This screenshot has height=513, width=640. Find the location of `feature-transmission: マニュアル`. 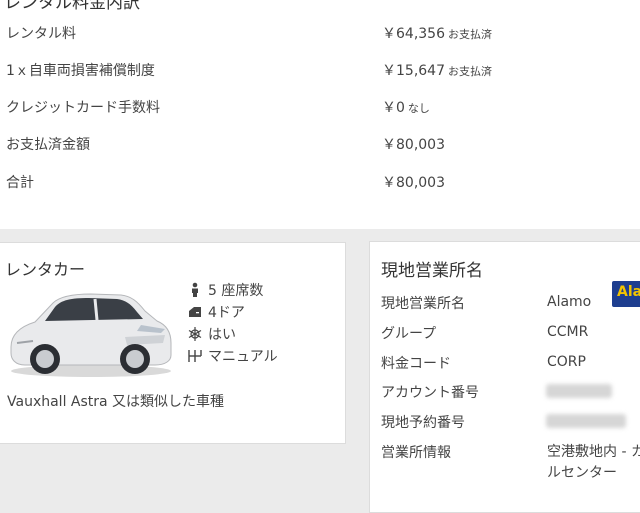

feature-transmission: マニュアル is located at coordinates (232, 356).